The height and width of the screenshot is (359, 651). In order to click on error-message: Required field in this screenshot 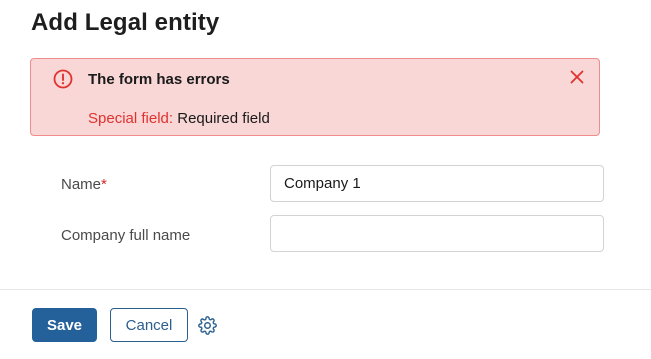, I will do `click(223, 118)`.